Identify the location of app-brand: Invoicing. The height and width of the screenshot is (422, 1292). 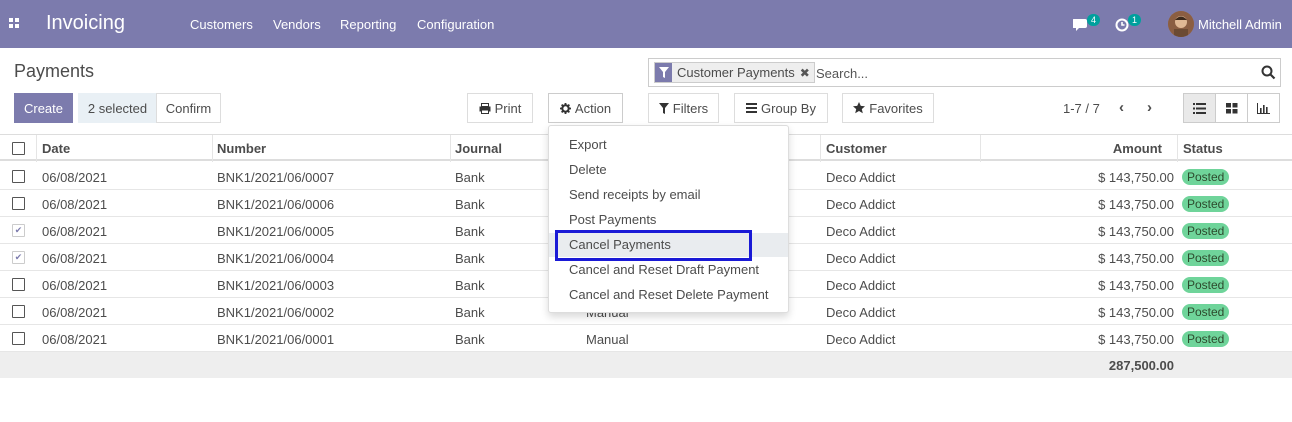
(85, 23).